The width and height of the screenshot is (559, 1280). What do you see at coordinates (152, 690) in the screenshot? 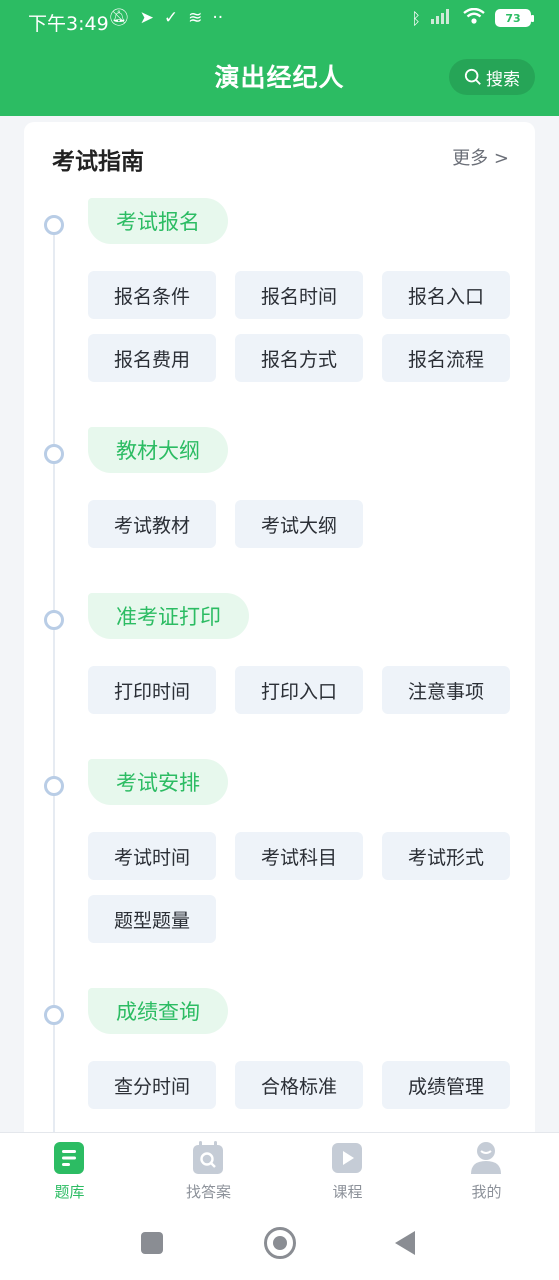
I see `tag-item: 打印时间` at bounding box center [152, 690].